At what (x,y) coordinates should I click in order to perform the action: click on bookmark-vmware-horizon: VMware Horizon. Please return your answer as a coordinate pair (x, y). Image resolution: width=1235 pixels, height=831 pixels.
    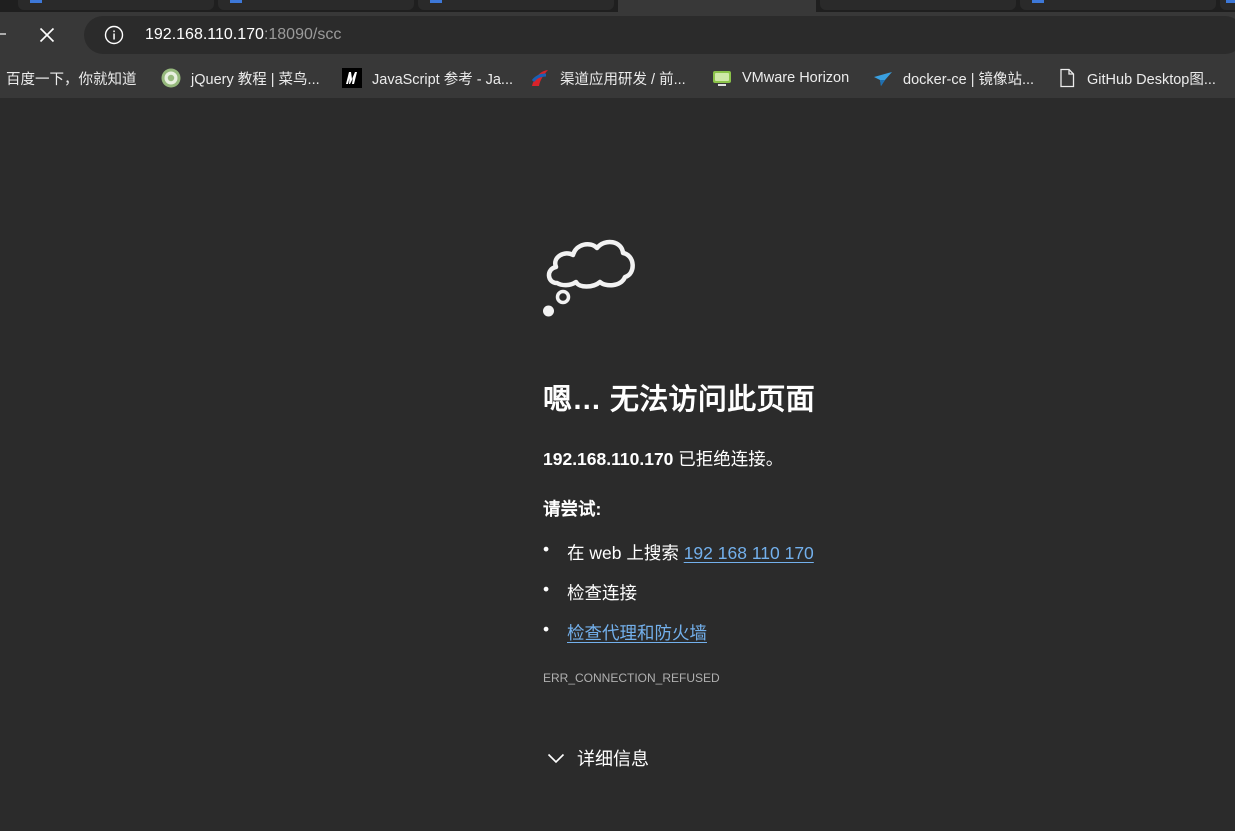
    Looking at the image, I should click on (780, 78).